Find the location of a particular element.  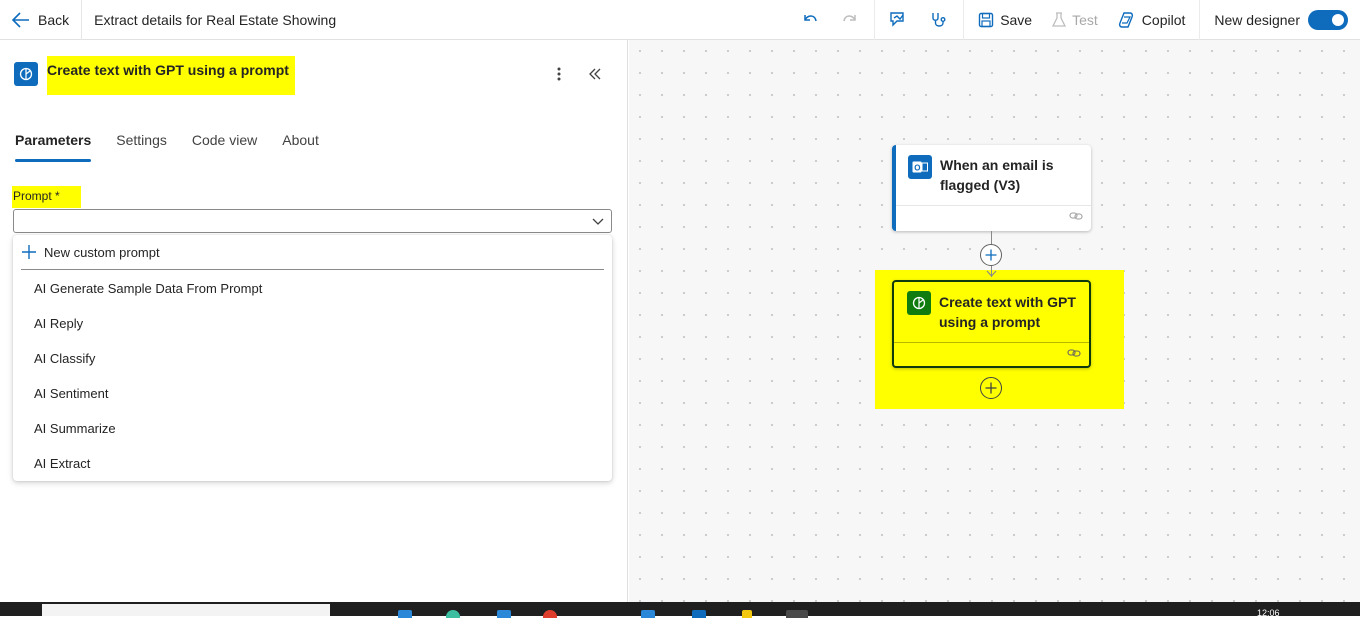

copilot-icon is located at coordinates (1125, 20).